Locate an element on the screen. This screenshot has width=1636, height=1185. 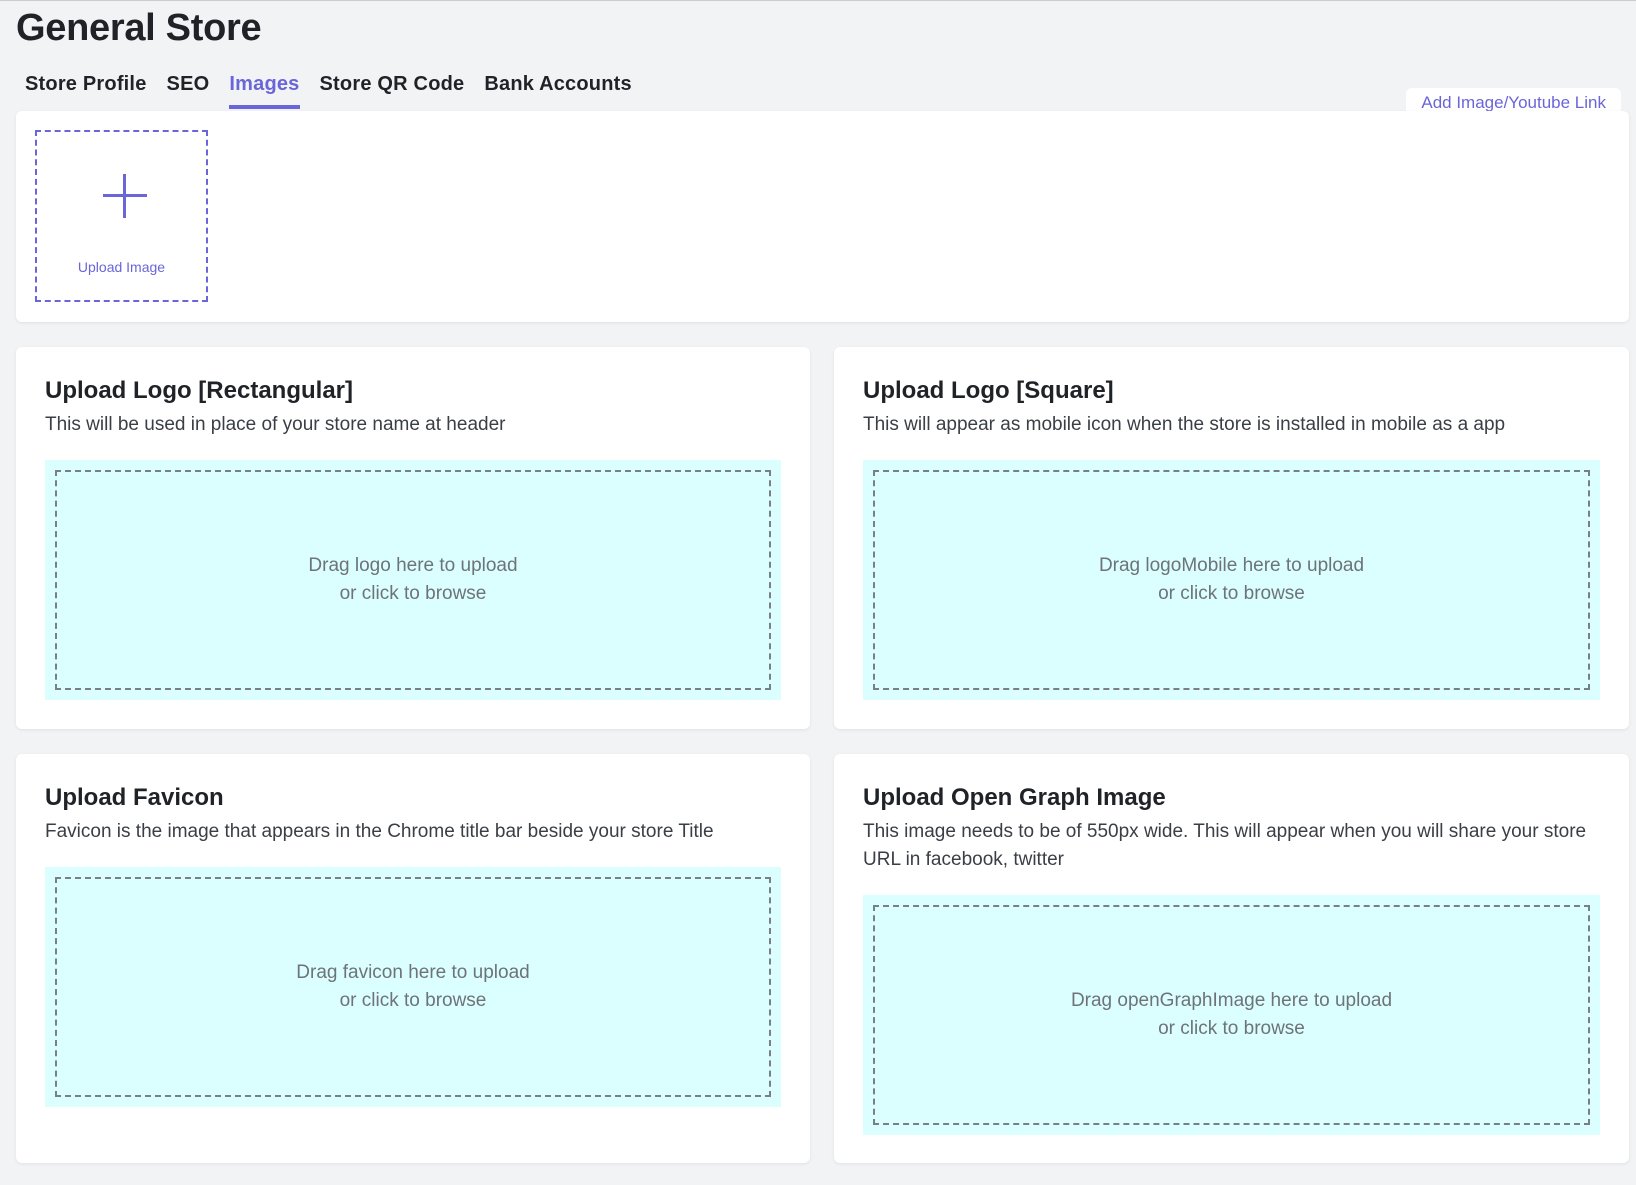
dropzone-drag-text: Drag openGraphImage here to upload is located at coordinates (1231, 1000).